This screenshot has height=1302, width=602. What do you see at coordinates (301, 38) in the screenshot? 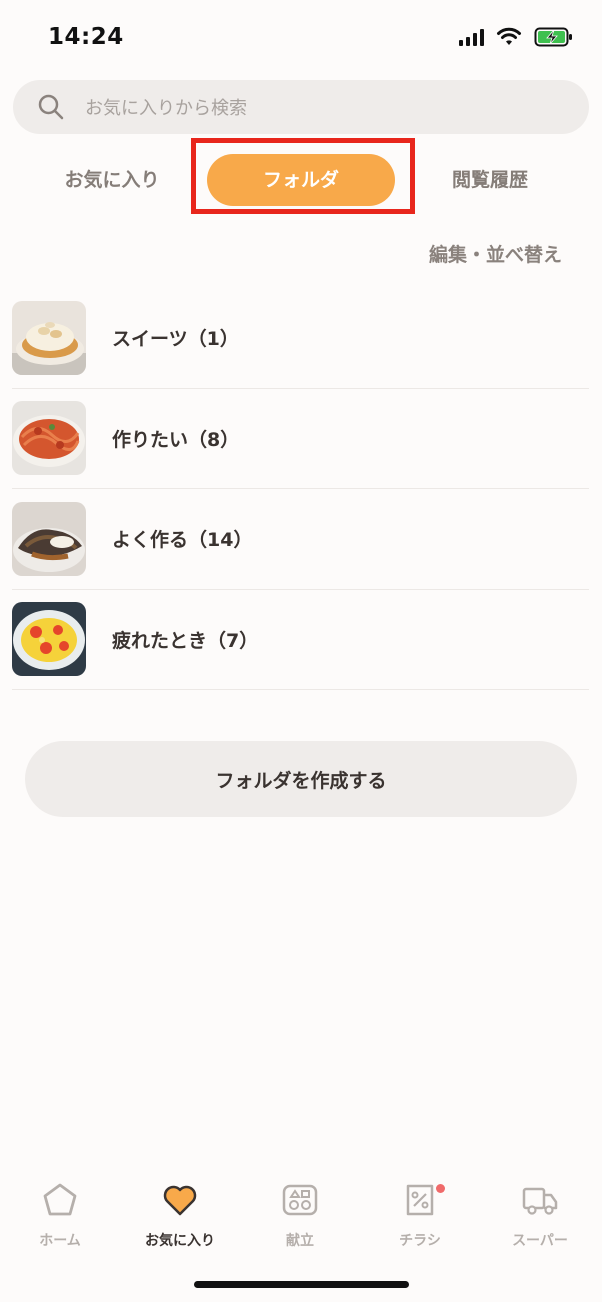
I see `status-bar: 14:24` at bounding box center [301, 38].